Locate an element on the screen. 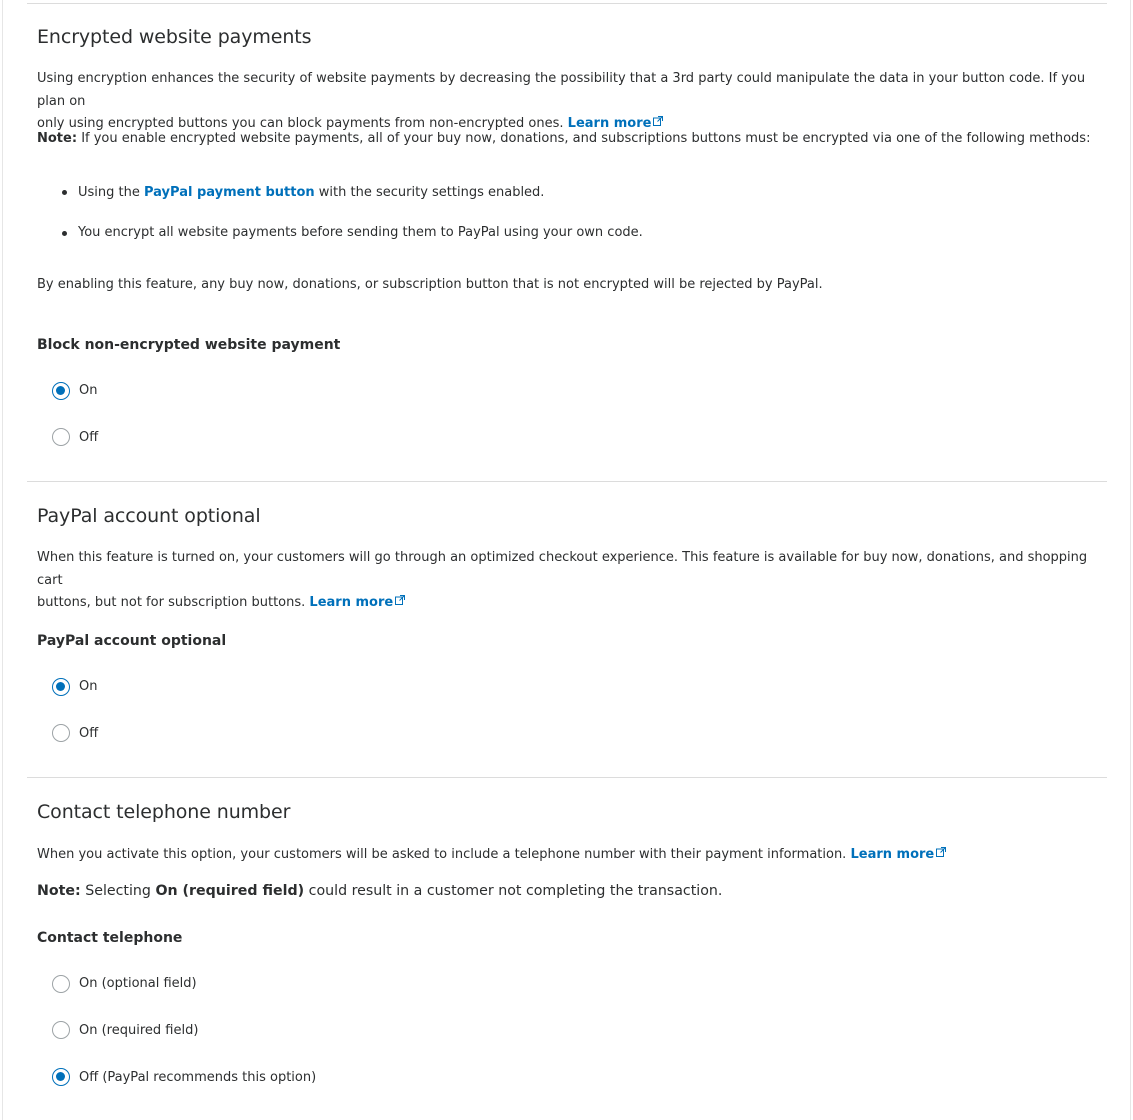  telephone-radio-off is located at coordinates (61, 1077).